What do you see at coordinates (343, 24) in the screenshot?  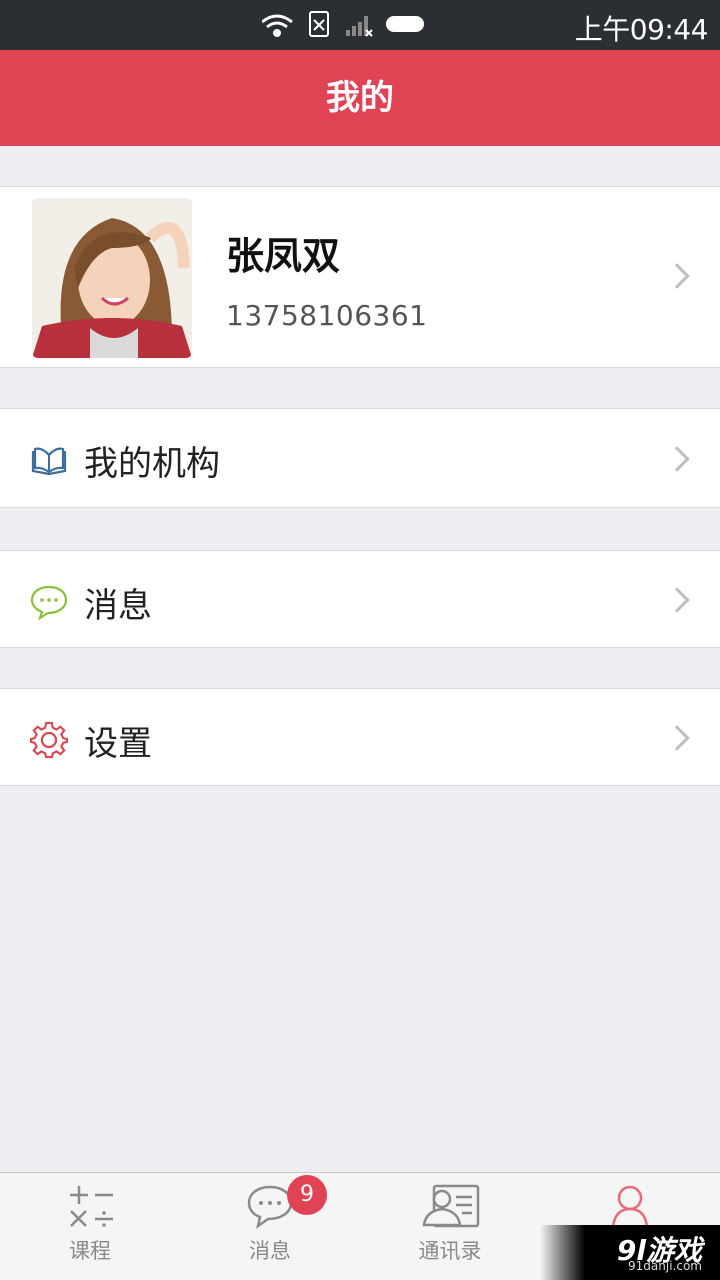 I see `status-icons` at bounding box center [343, 24].